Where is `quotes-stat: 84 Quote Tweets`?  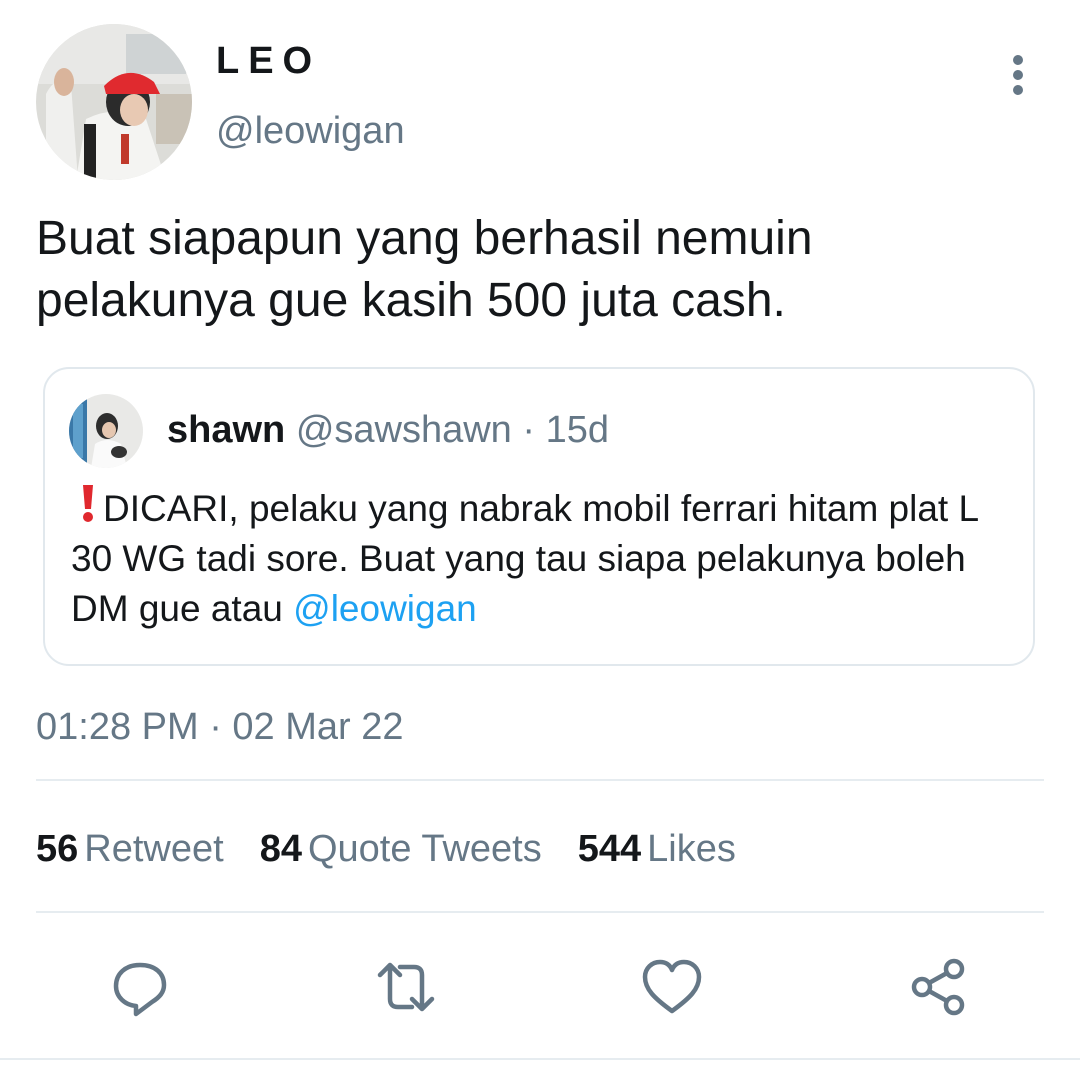 quotes-stat: 84 Quote Tweets is located at coordinates (401, 849).